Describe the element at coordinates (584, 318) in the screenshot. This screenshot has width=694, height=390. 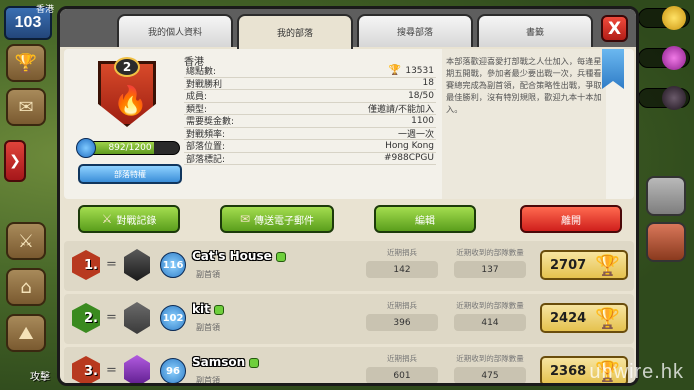
I see `member-trophies: 2424 🏆` at that location.